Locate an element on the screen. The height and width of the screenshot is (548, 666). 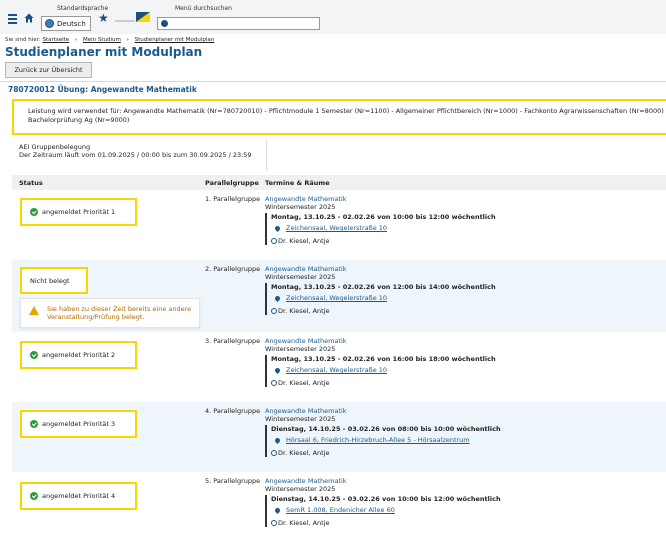
header-parallel-group: Parallelgruppe is located at coordinates (232, 183).